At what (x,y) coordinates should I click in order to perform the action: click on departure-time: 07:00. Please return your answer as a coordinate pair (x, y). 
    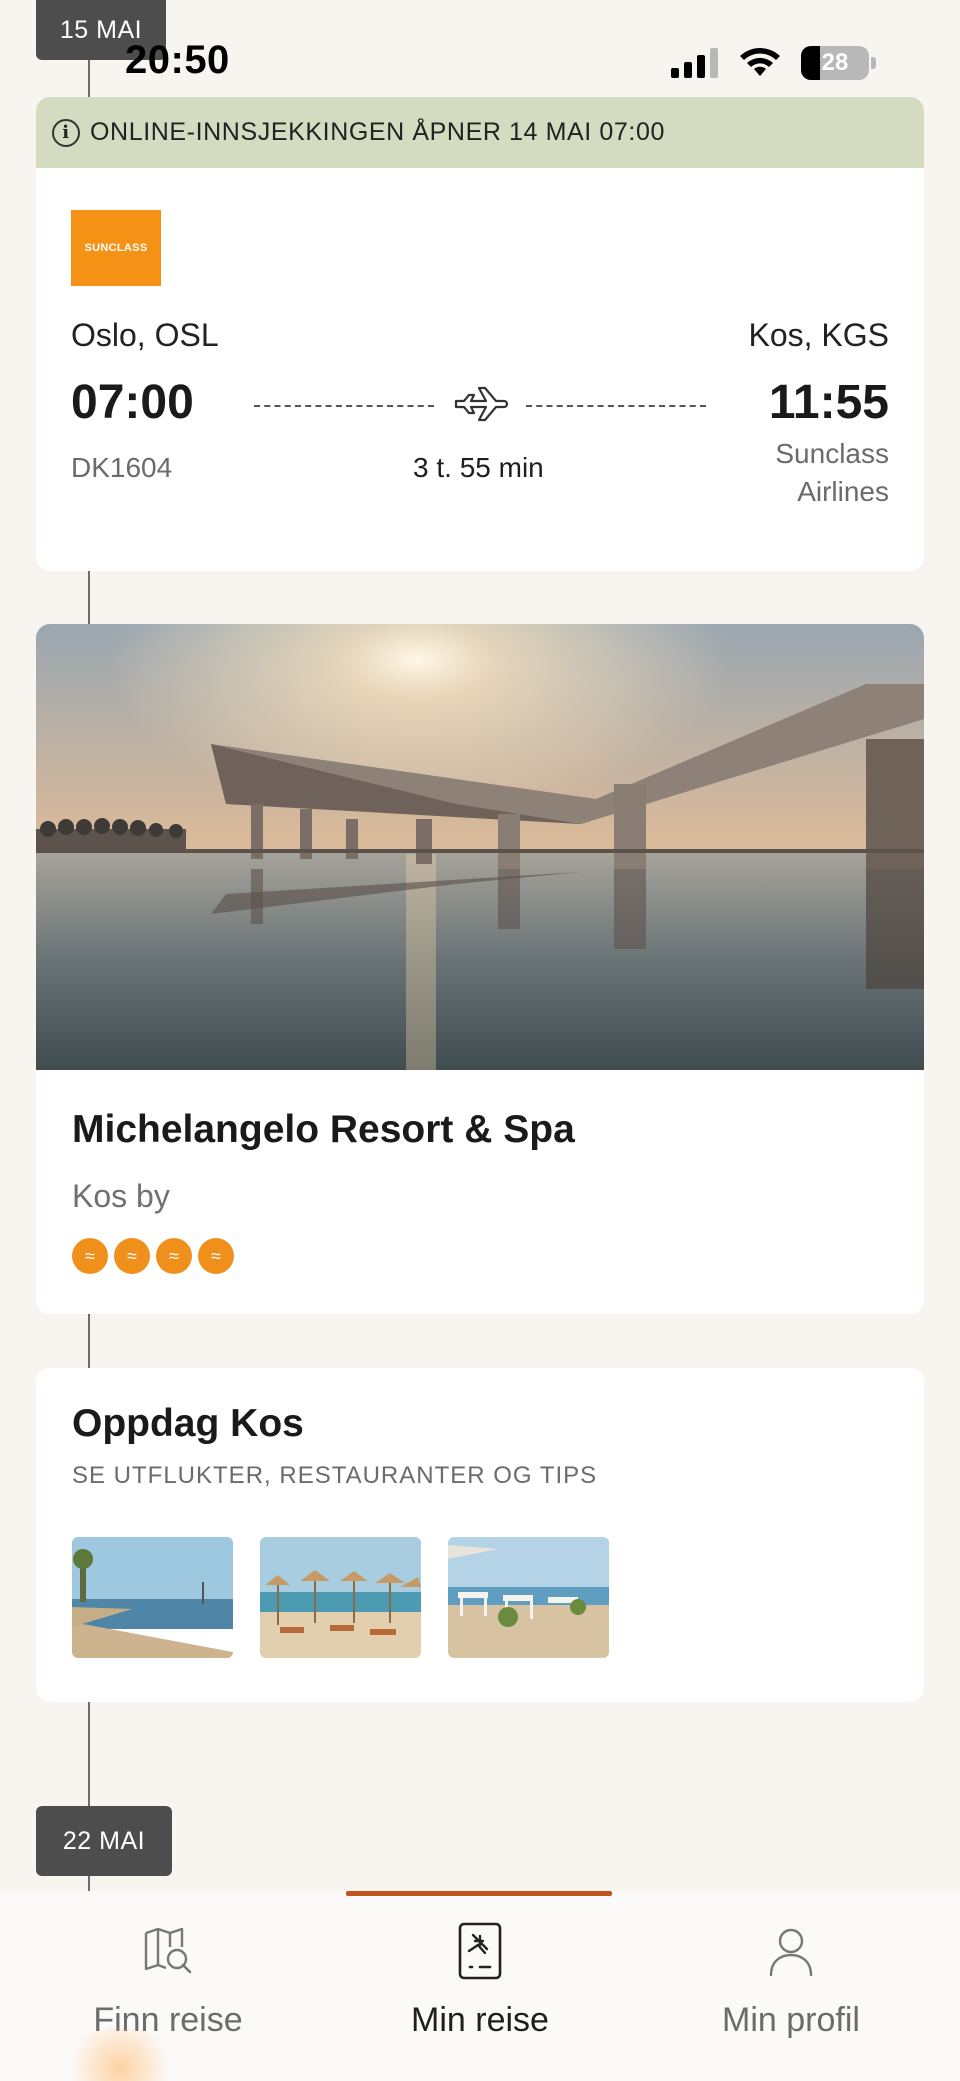
    Looking at the image, I should click on (132, 402).